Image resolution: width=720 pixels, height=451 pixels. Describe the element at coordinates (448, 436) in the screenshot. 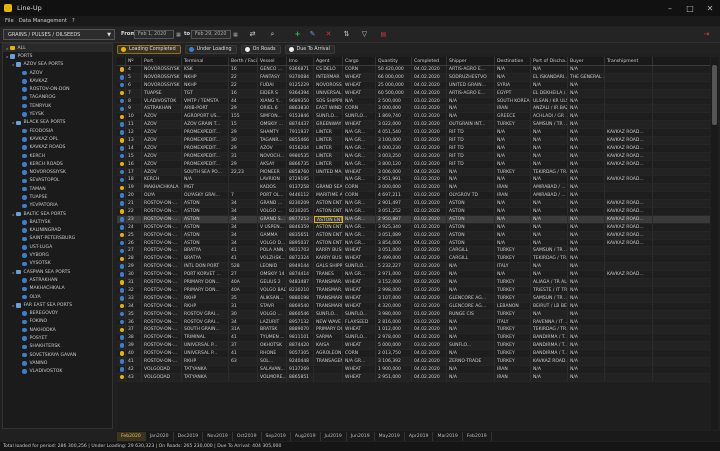

I see `period-tab: Mar2019` at that location.